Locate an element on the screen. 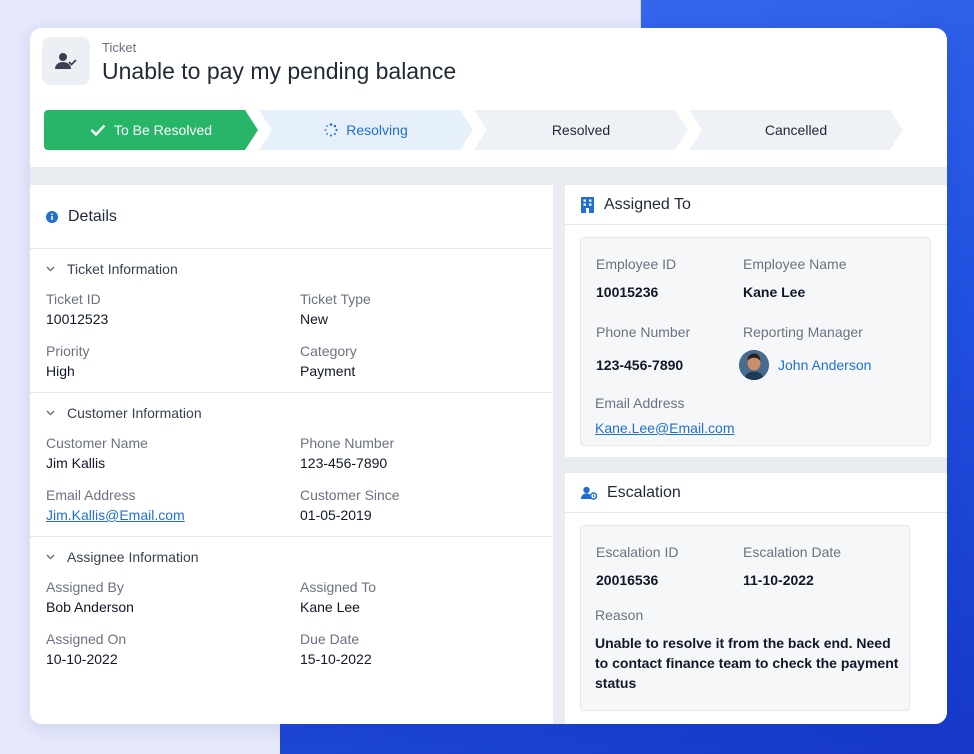  priority-label: Priority is located at coordinates (68, 351).